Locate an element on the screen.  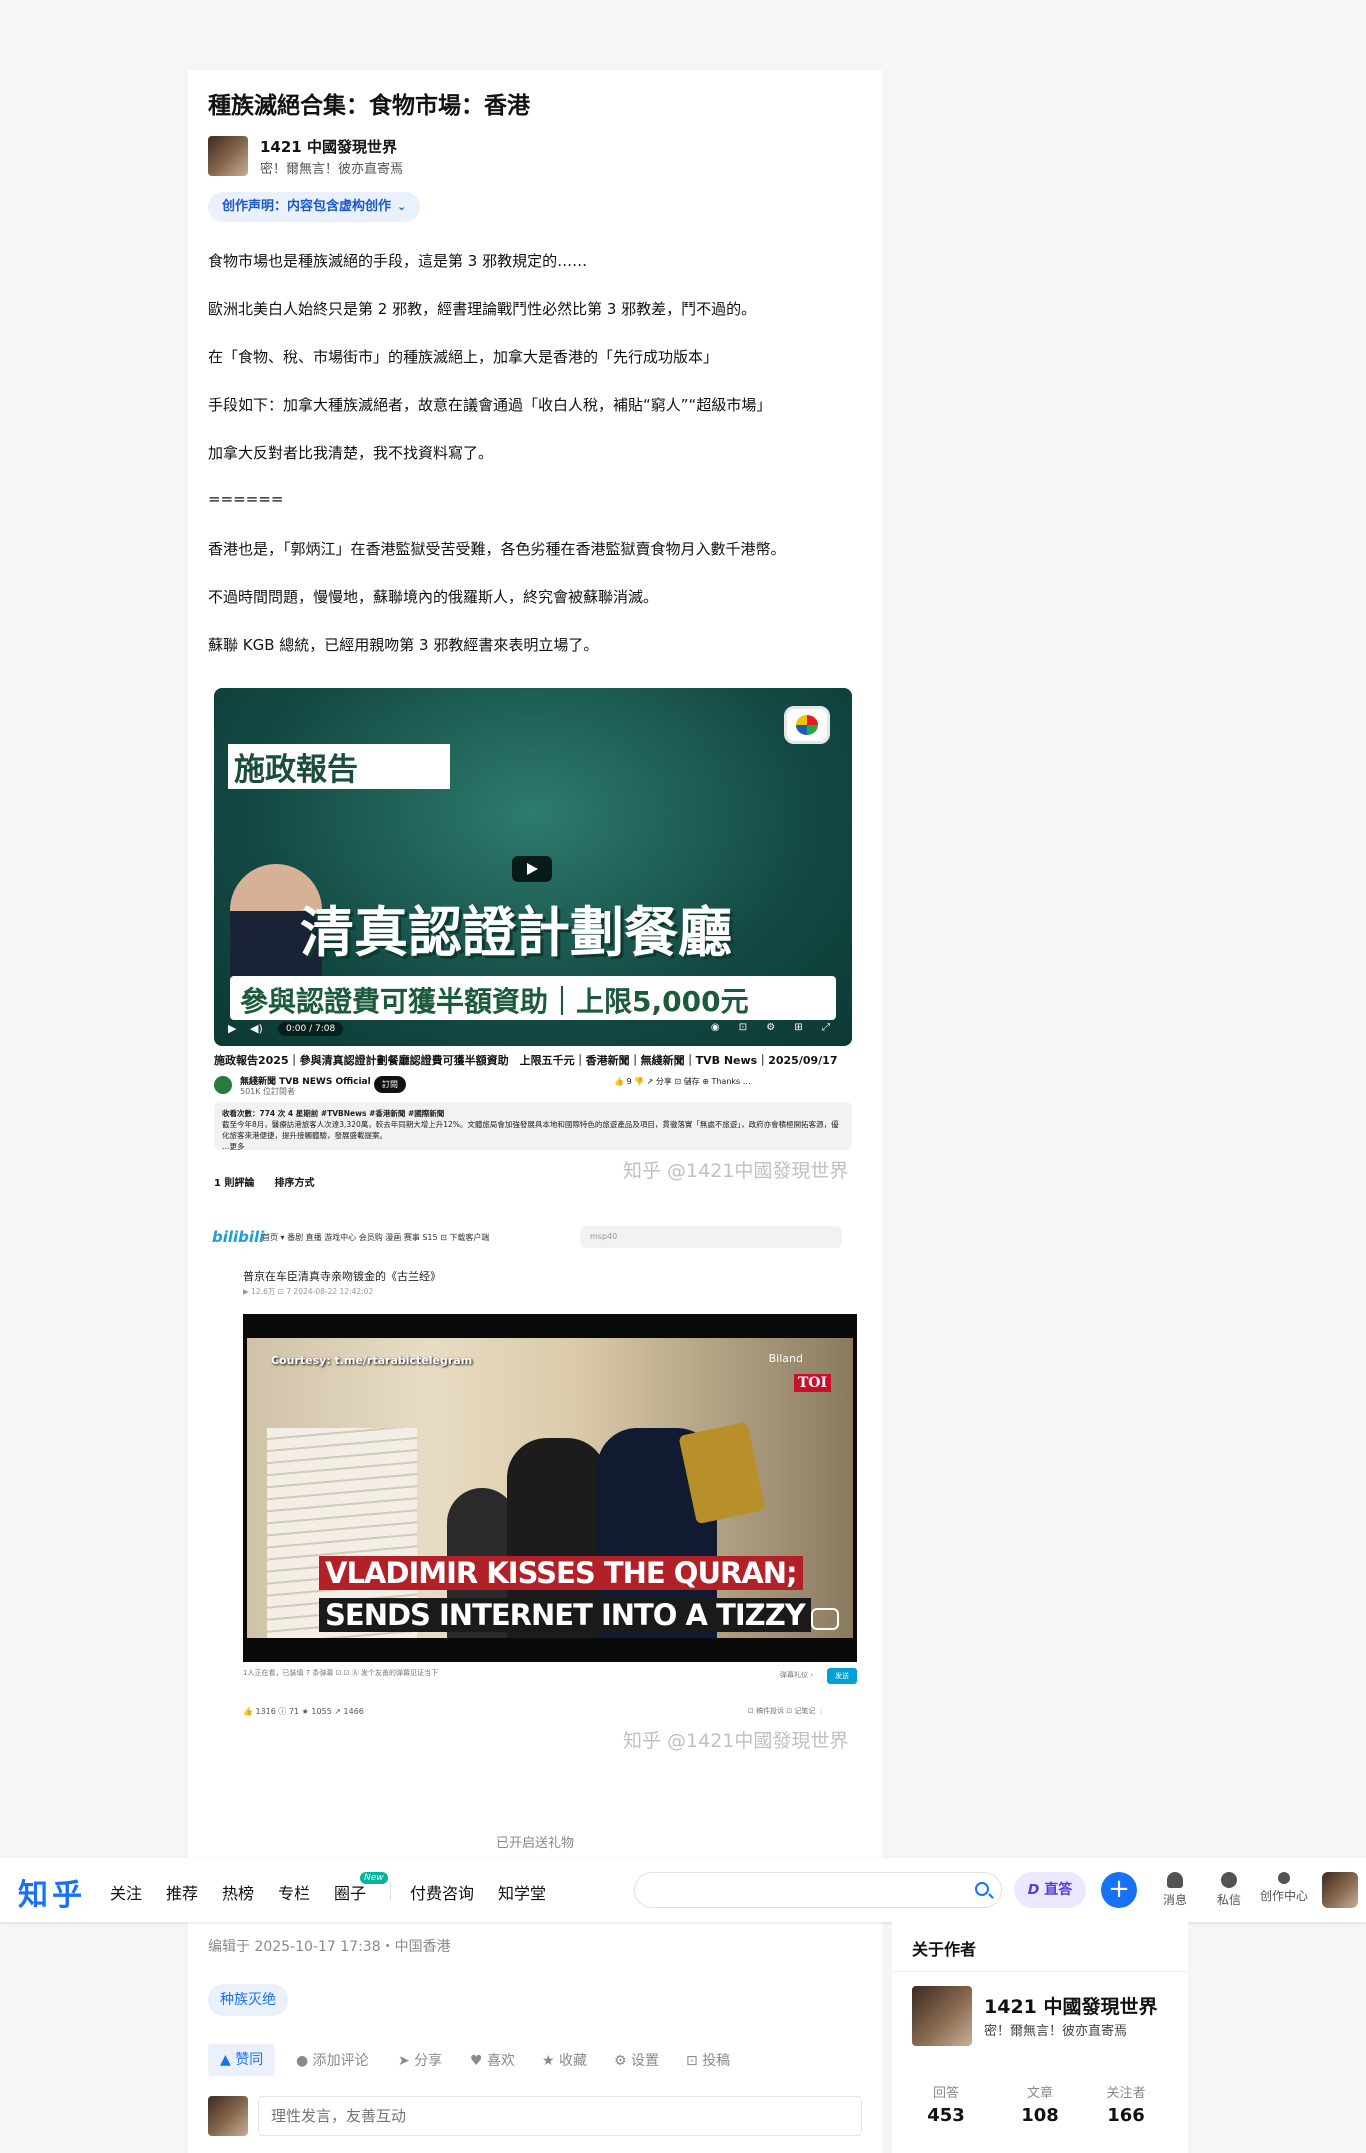
stat-label: 回答 is located at coordinates (945, 2093).